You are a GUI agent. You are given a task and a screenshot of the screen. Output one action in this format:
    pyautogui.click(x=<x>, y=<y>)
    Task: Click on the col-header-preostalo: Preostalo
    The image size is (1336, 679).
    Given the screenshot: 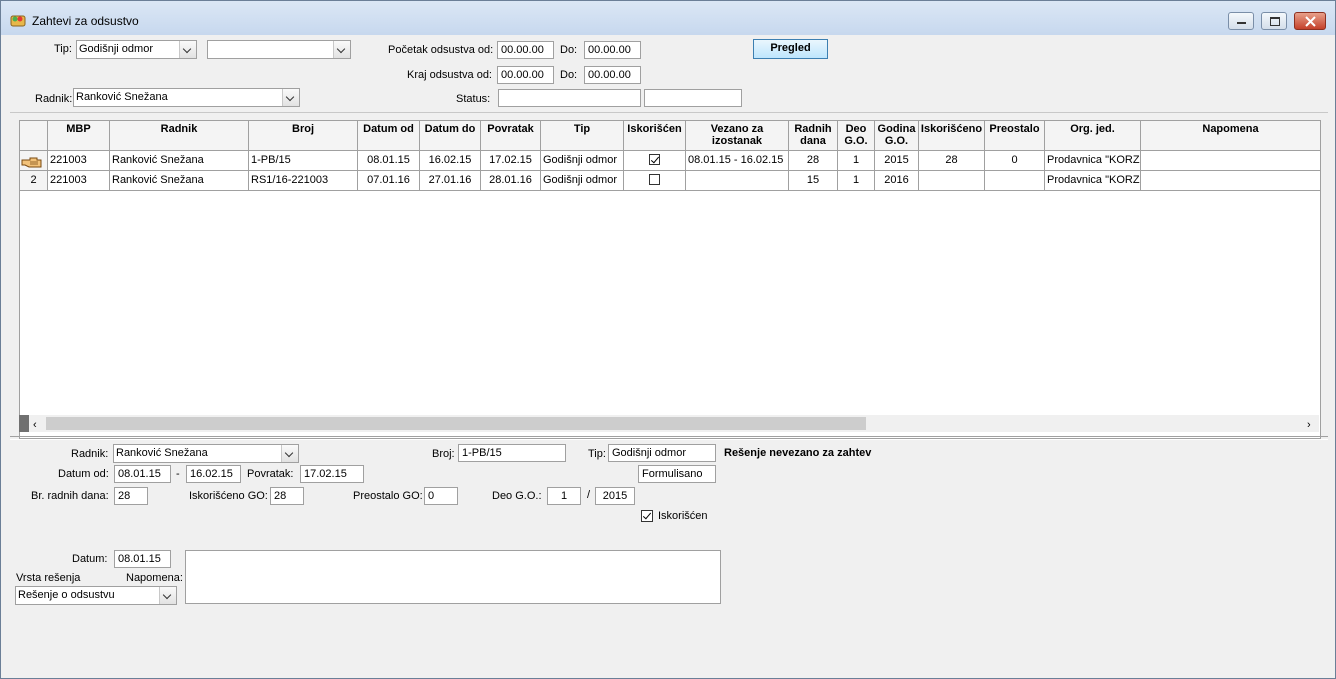 What is the action you would take?
    pyautogui.click(x=1015, y=136)
    